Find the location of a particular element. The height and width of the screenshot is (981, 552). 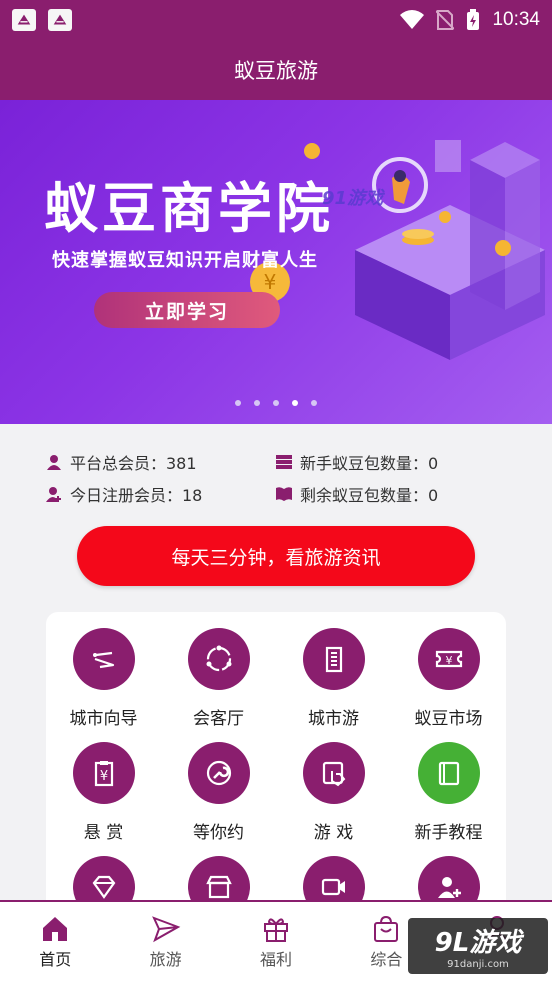

stat-today-registered: 今日注册会员：18 is located at coordinates (124, 494).